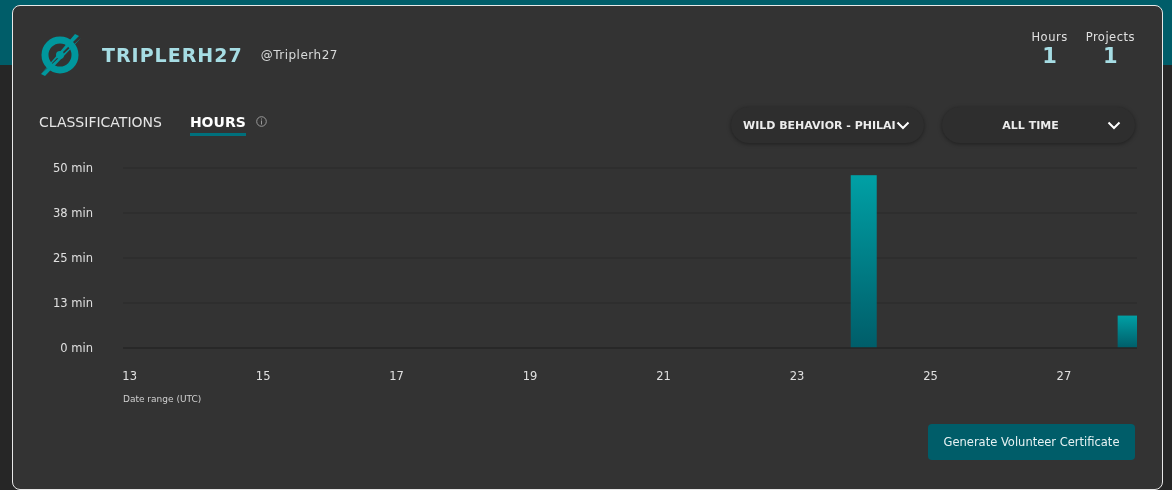 The image size is (1172, 490). What do you see at coordinates (217, 125) in the screenshot?
I see `tab: HOURS` at bounding box center [217, 125].